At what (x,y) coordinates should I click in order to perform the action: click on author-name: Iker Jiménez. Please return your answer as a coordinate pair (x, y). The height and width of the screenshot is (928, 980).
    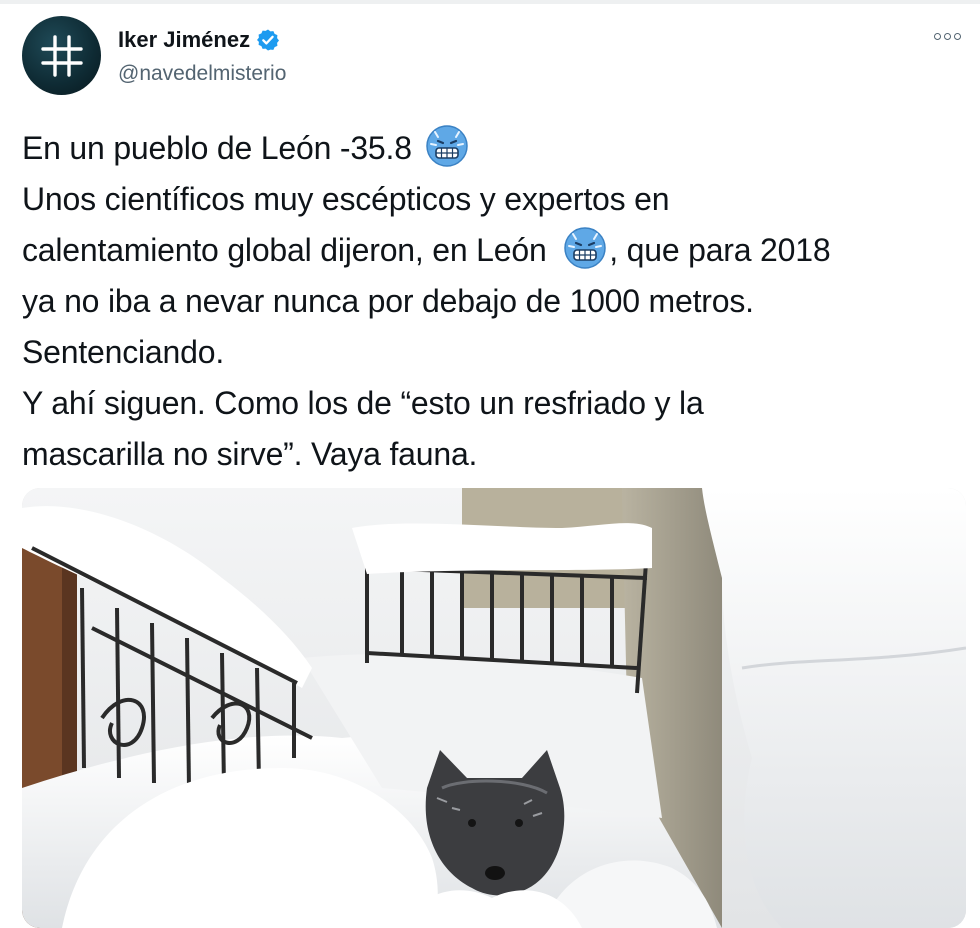
    Looking at the image, I should click on (184, 40).